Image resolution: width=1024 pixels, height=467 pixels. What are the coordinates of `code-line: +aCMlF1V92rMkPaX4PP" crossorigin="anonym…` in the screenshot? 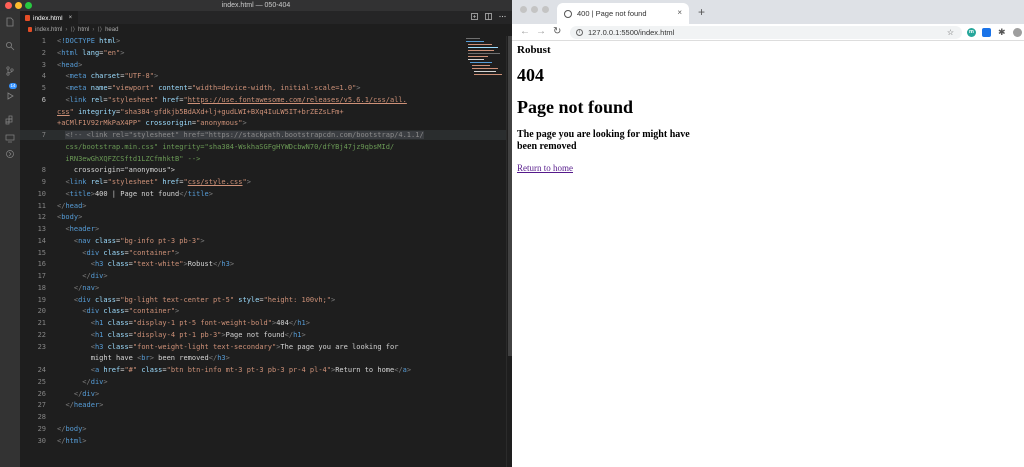 It's located at (263, 123).